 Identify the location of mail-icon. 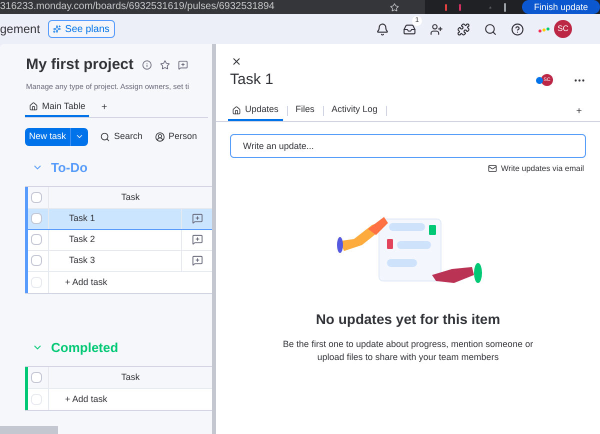
(492, 168).